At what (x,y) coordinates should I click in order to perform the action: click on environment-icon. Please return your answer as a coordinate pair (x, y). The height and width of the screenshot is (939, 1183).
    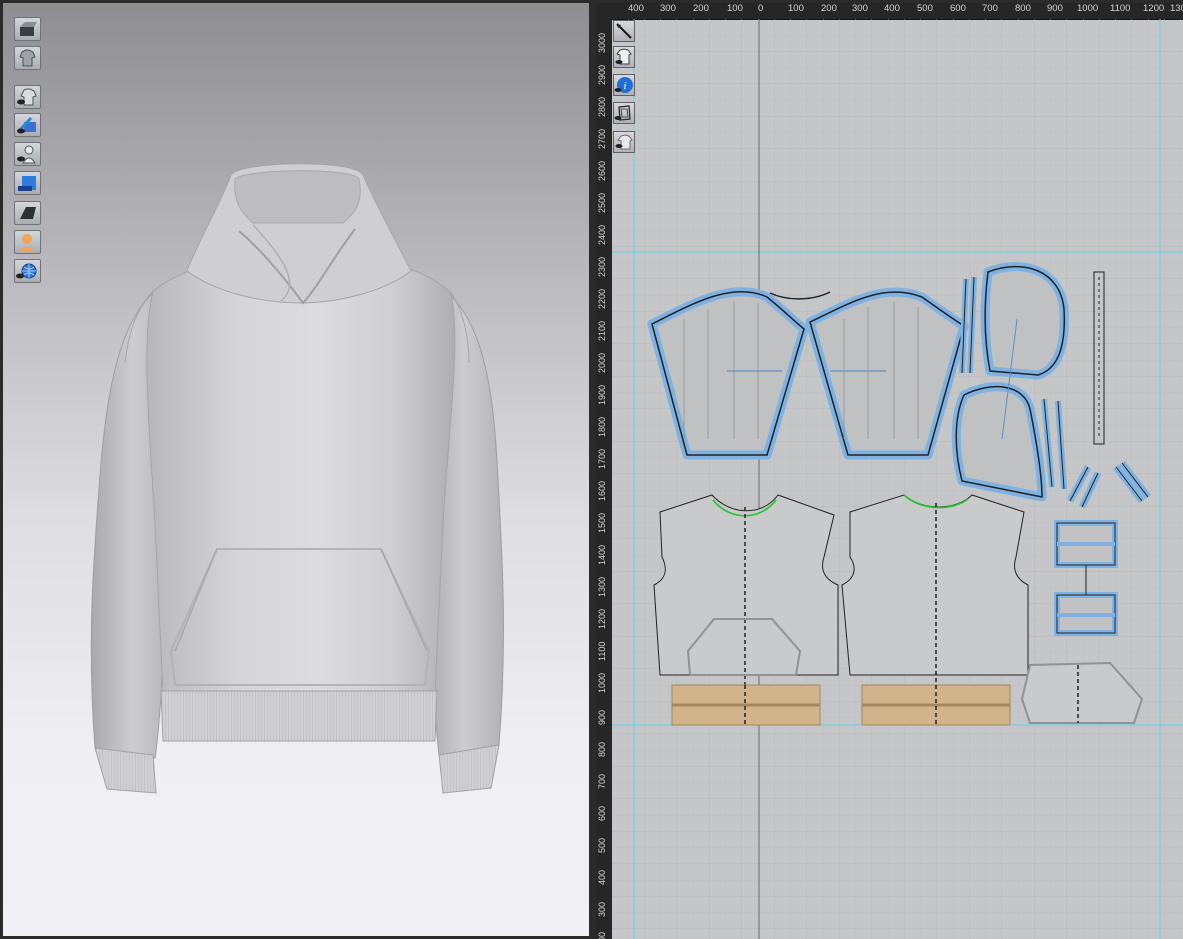
    Looking at the image, I should click on (27, 271).